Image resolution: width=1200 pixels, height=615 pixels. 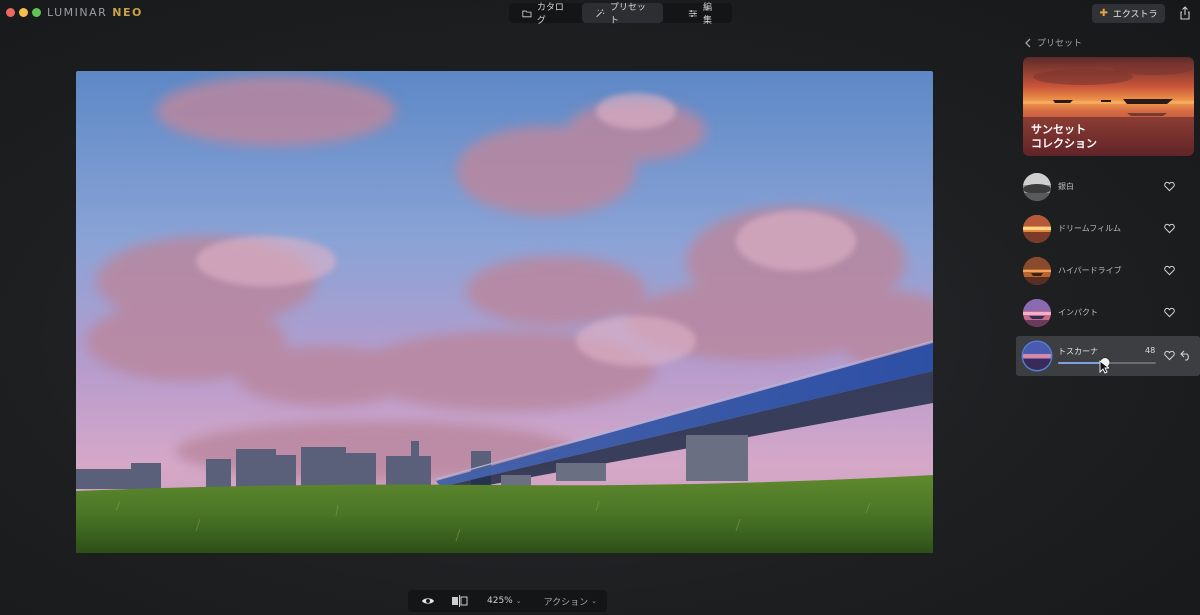 I want to click on extras-label: エクストラ, so click(x=1135, y=15).